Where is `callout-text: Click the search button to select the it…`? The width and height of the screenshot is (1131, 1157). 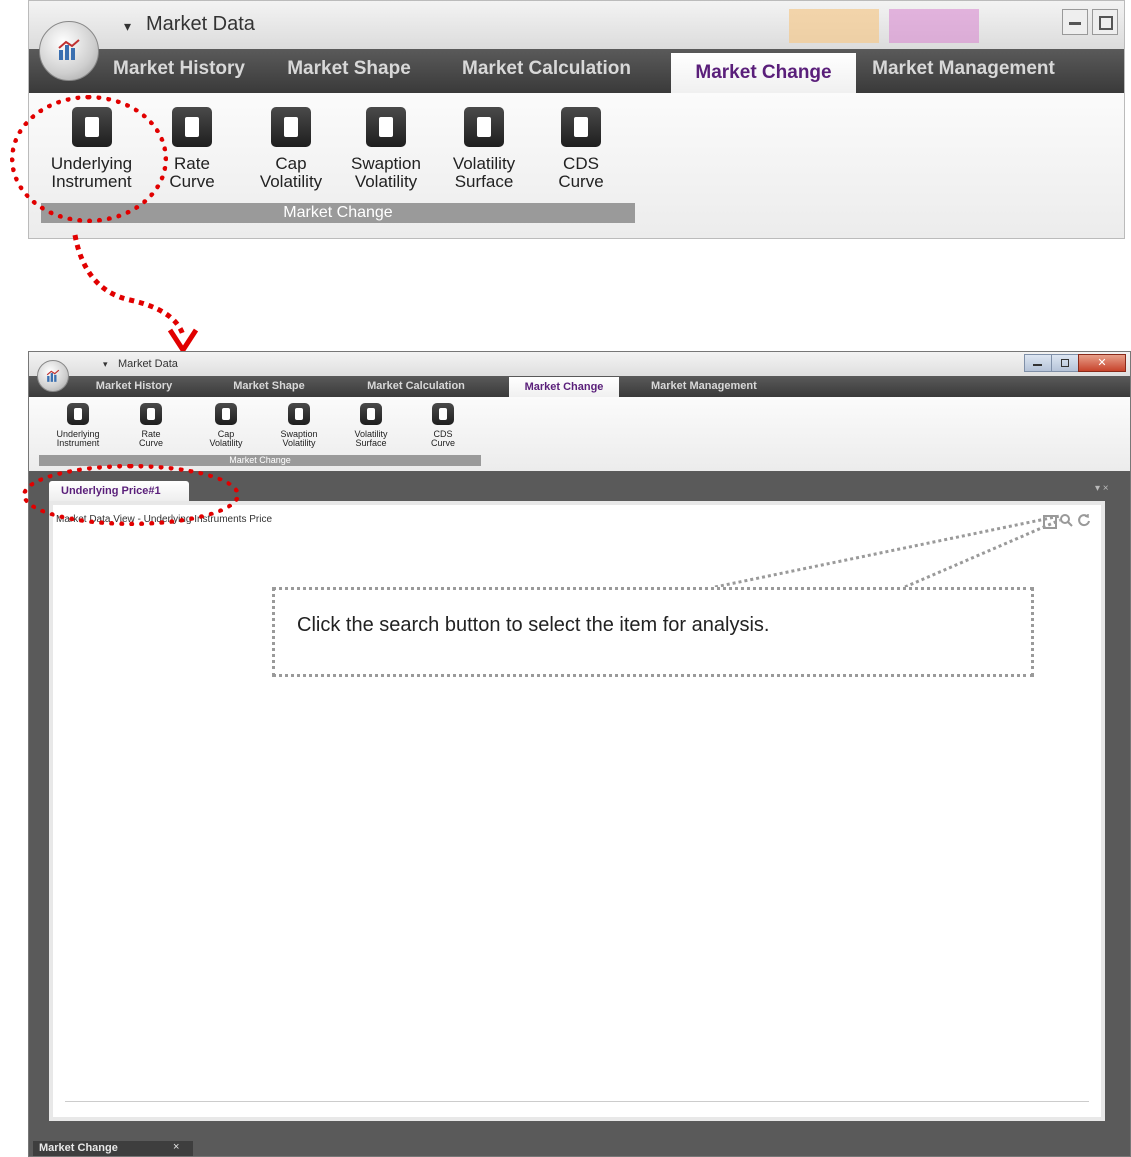
callout-text: Click the search button to select the it… is located at coordinates (533, 625).